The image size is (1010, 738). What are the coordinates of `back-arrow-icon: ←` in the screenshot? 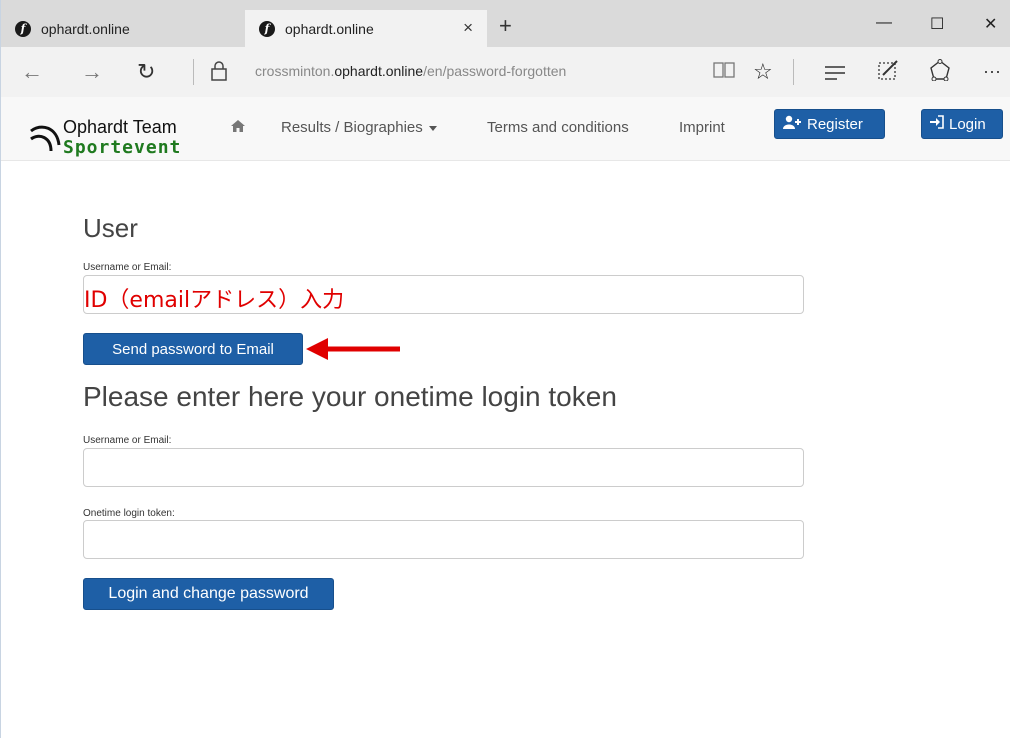 It's located at (32, 72).